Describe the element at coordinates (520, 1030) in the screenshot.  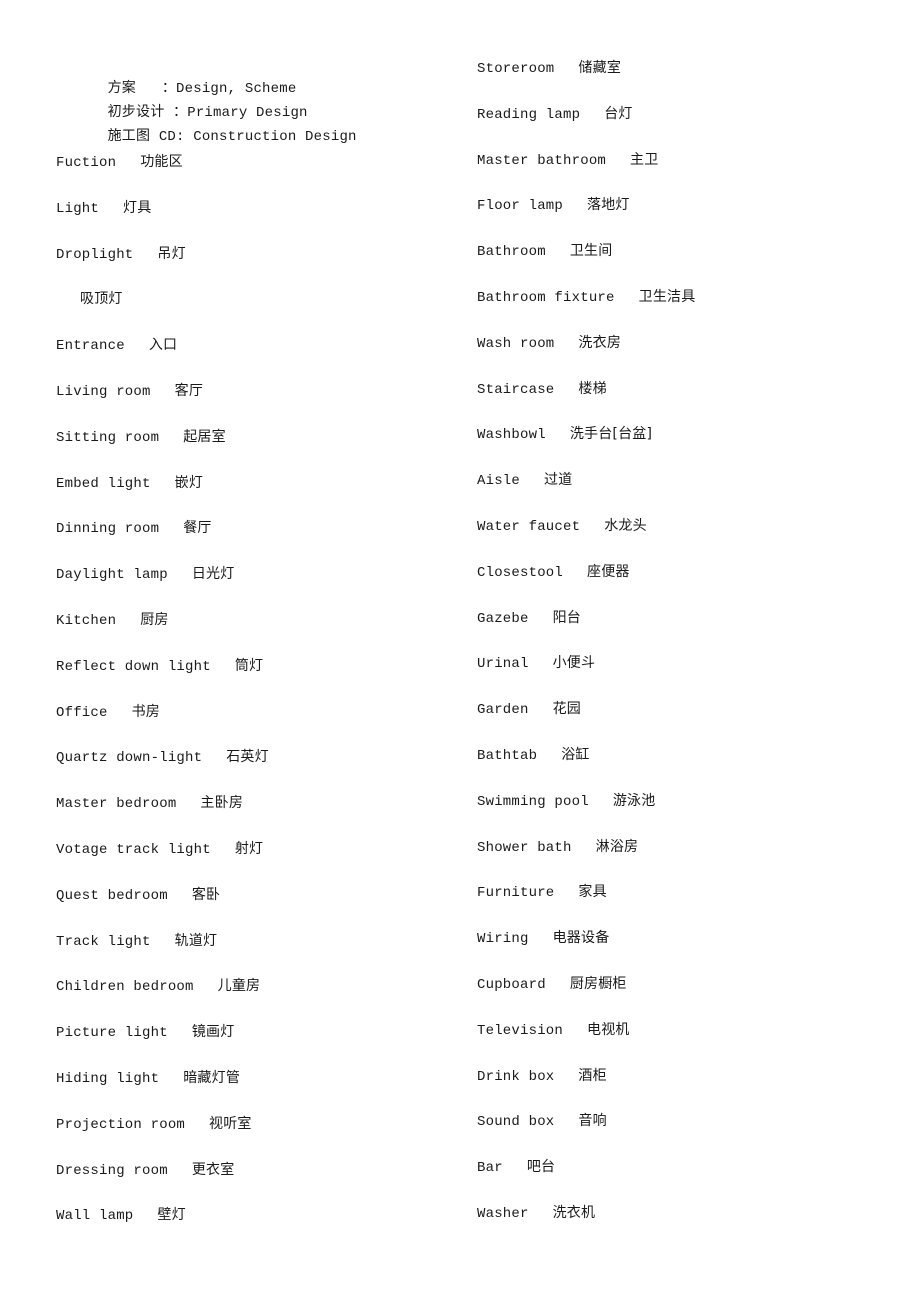
I see `term-english: Television` at that location.